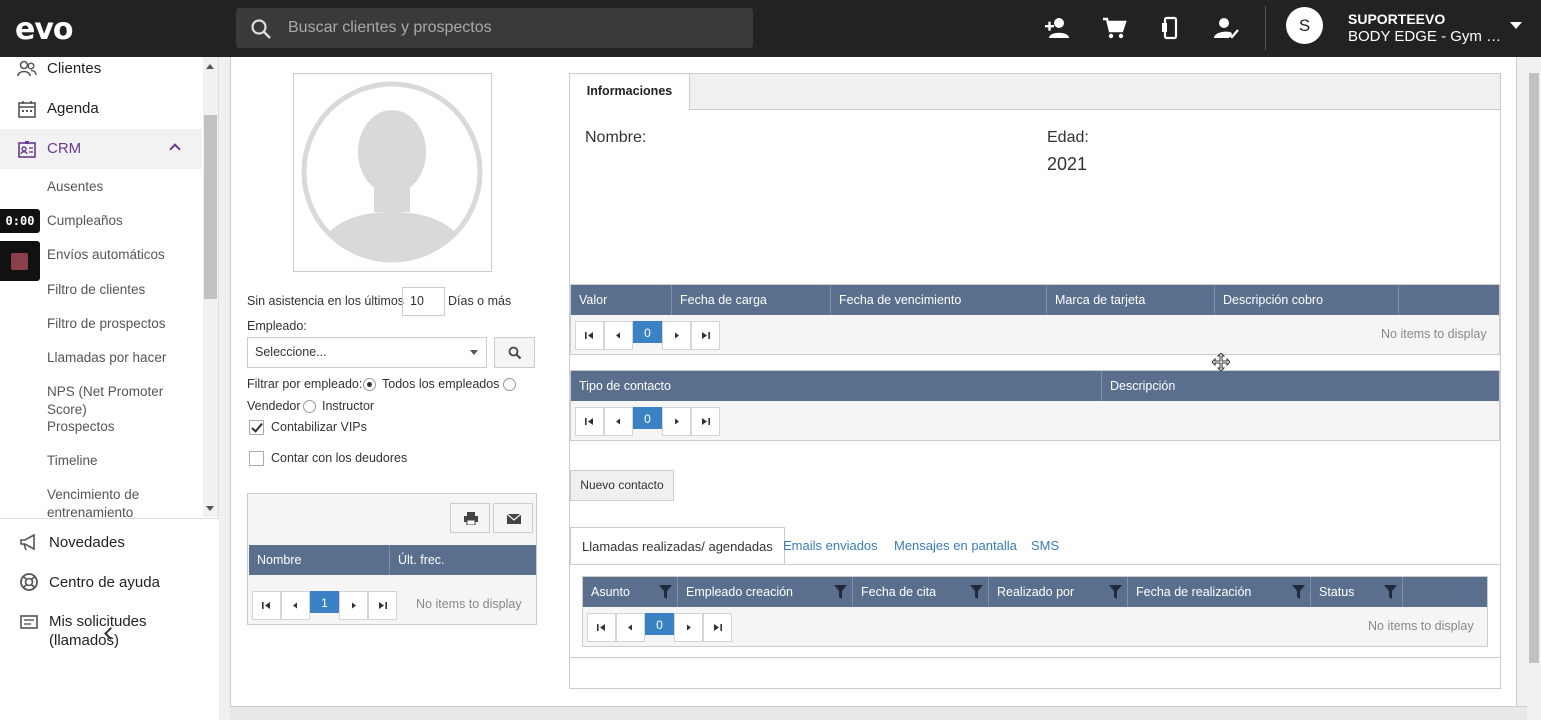 This screenshot has width=1541, height=720. What do you see at coordinates (1226, 28) in the screenshot?
I see `person-check-icon` at bounding box center [1226, 28].